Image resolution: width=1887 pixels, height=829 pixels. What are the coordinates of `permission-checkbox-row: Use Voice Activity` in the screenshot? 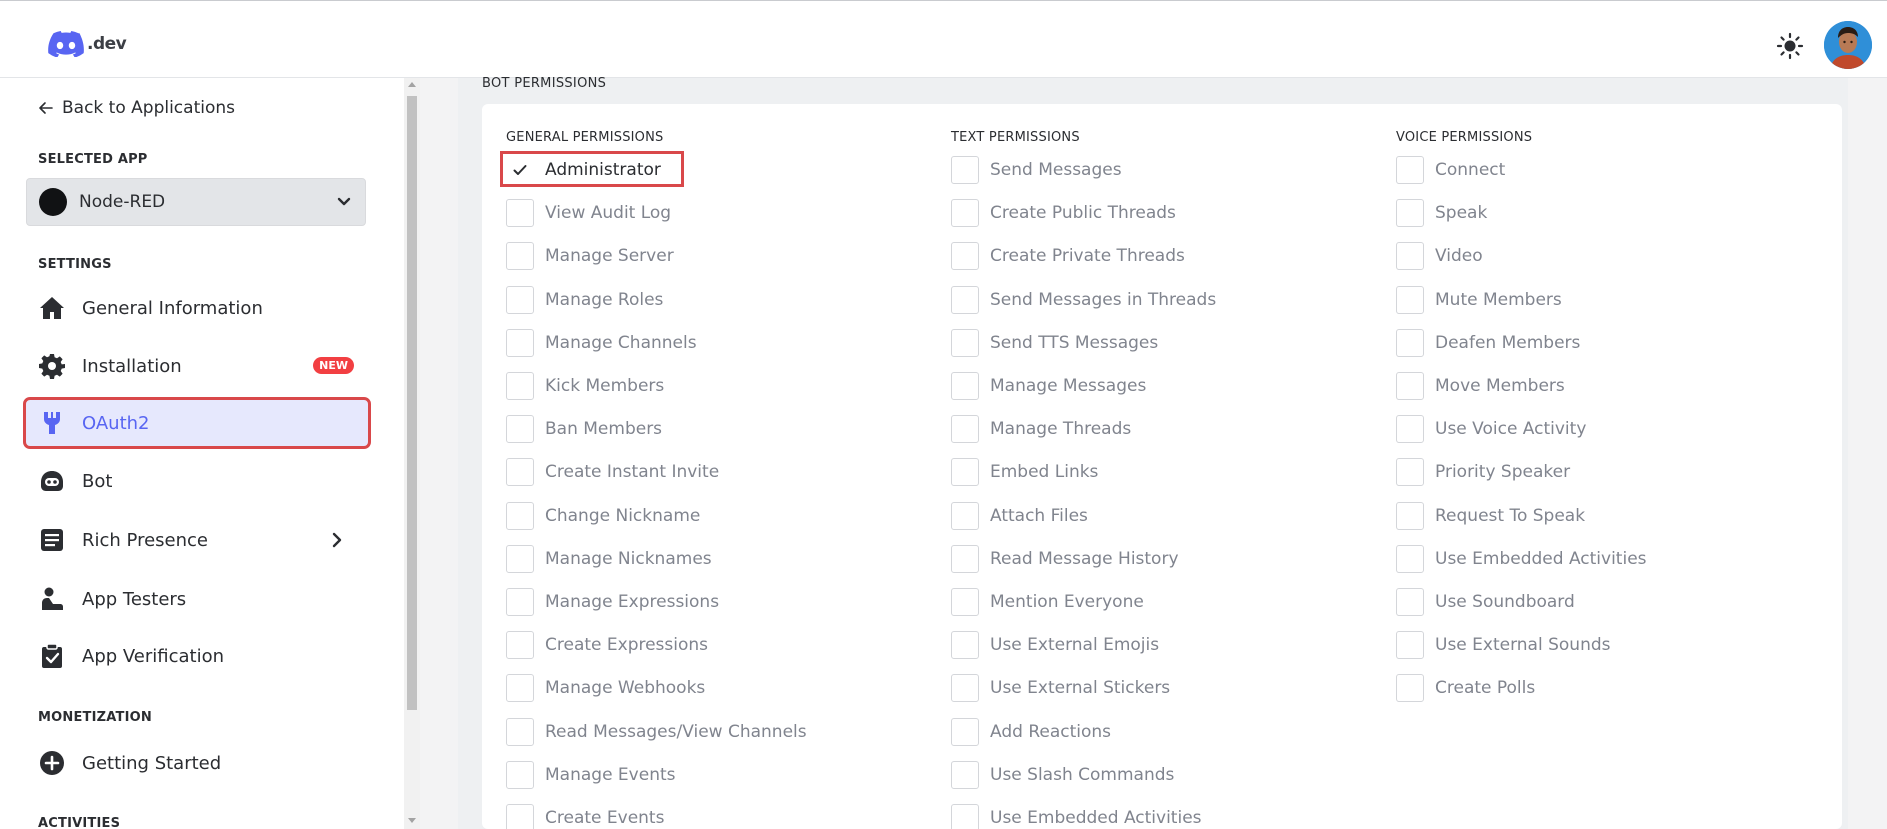 It's located at (1491, 429).